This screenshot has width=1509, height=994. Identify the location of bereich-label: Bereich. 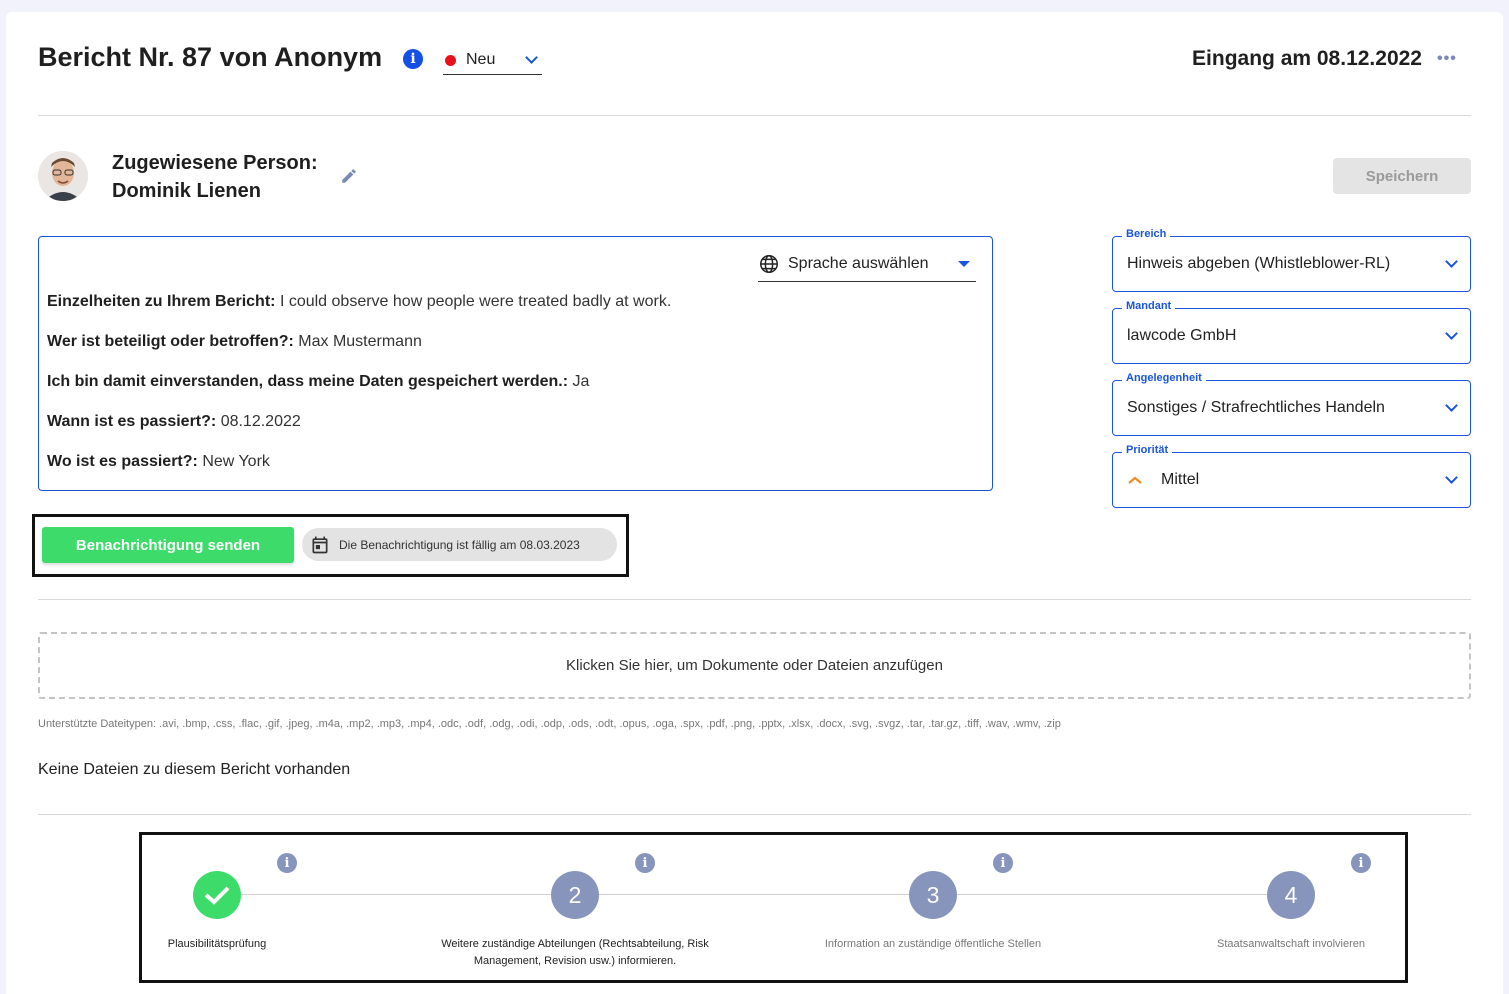
(1146, 234).